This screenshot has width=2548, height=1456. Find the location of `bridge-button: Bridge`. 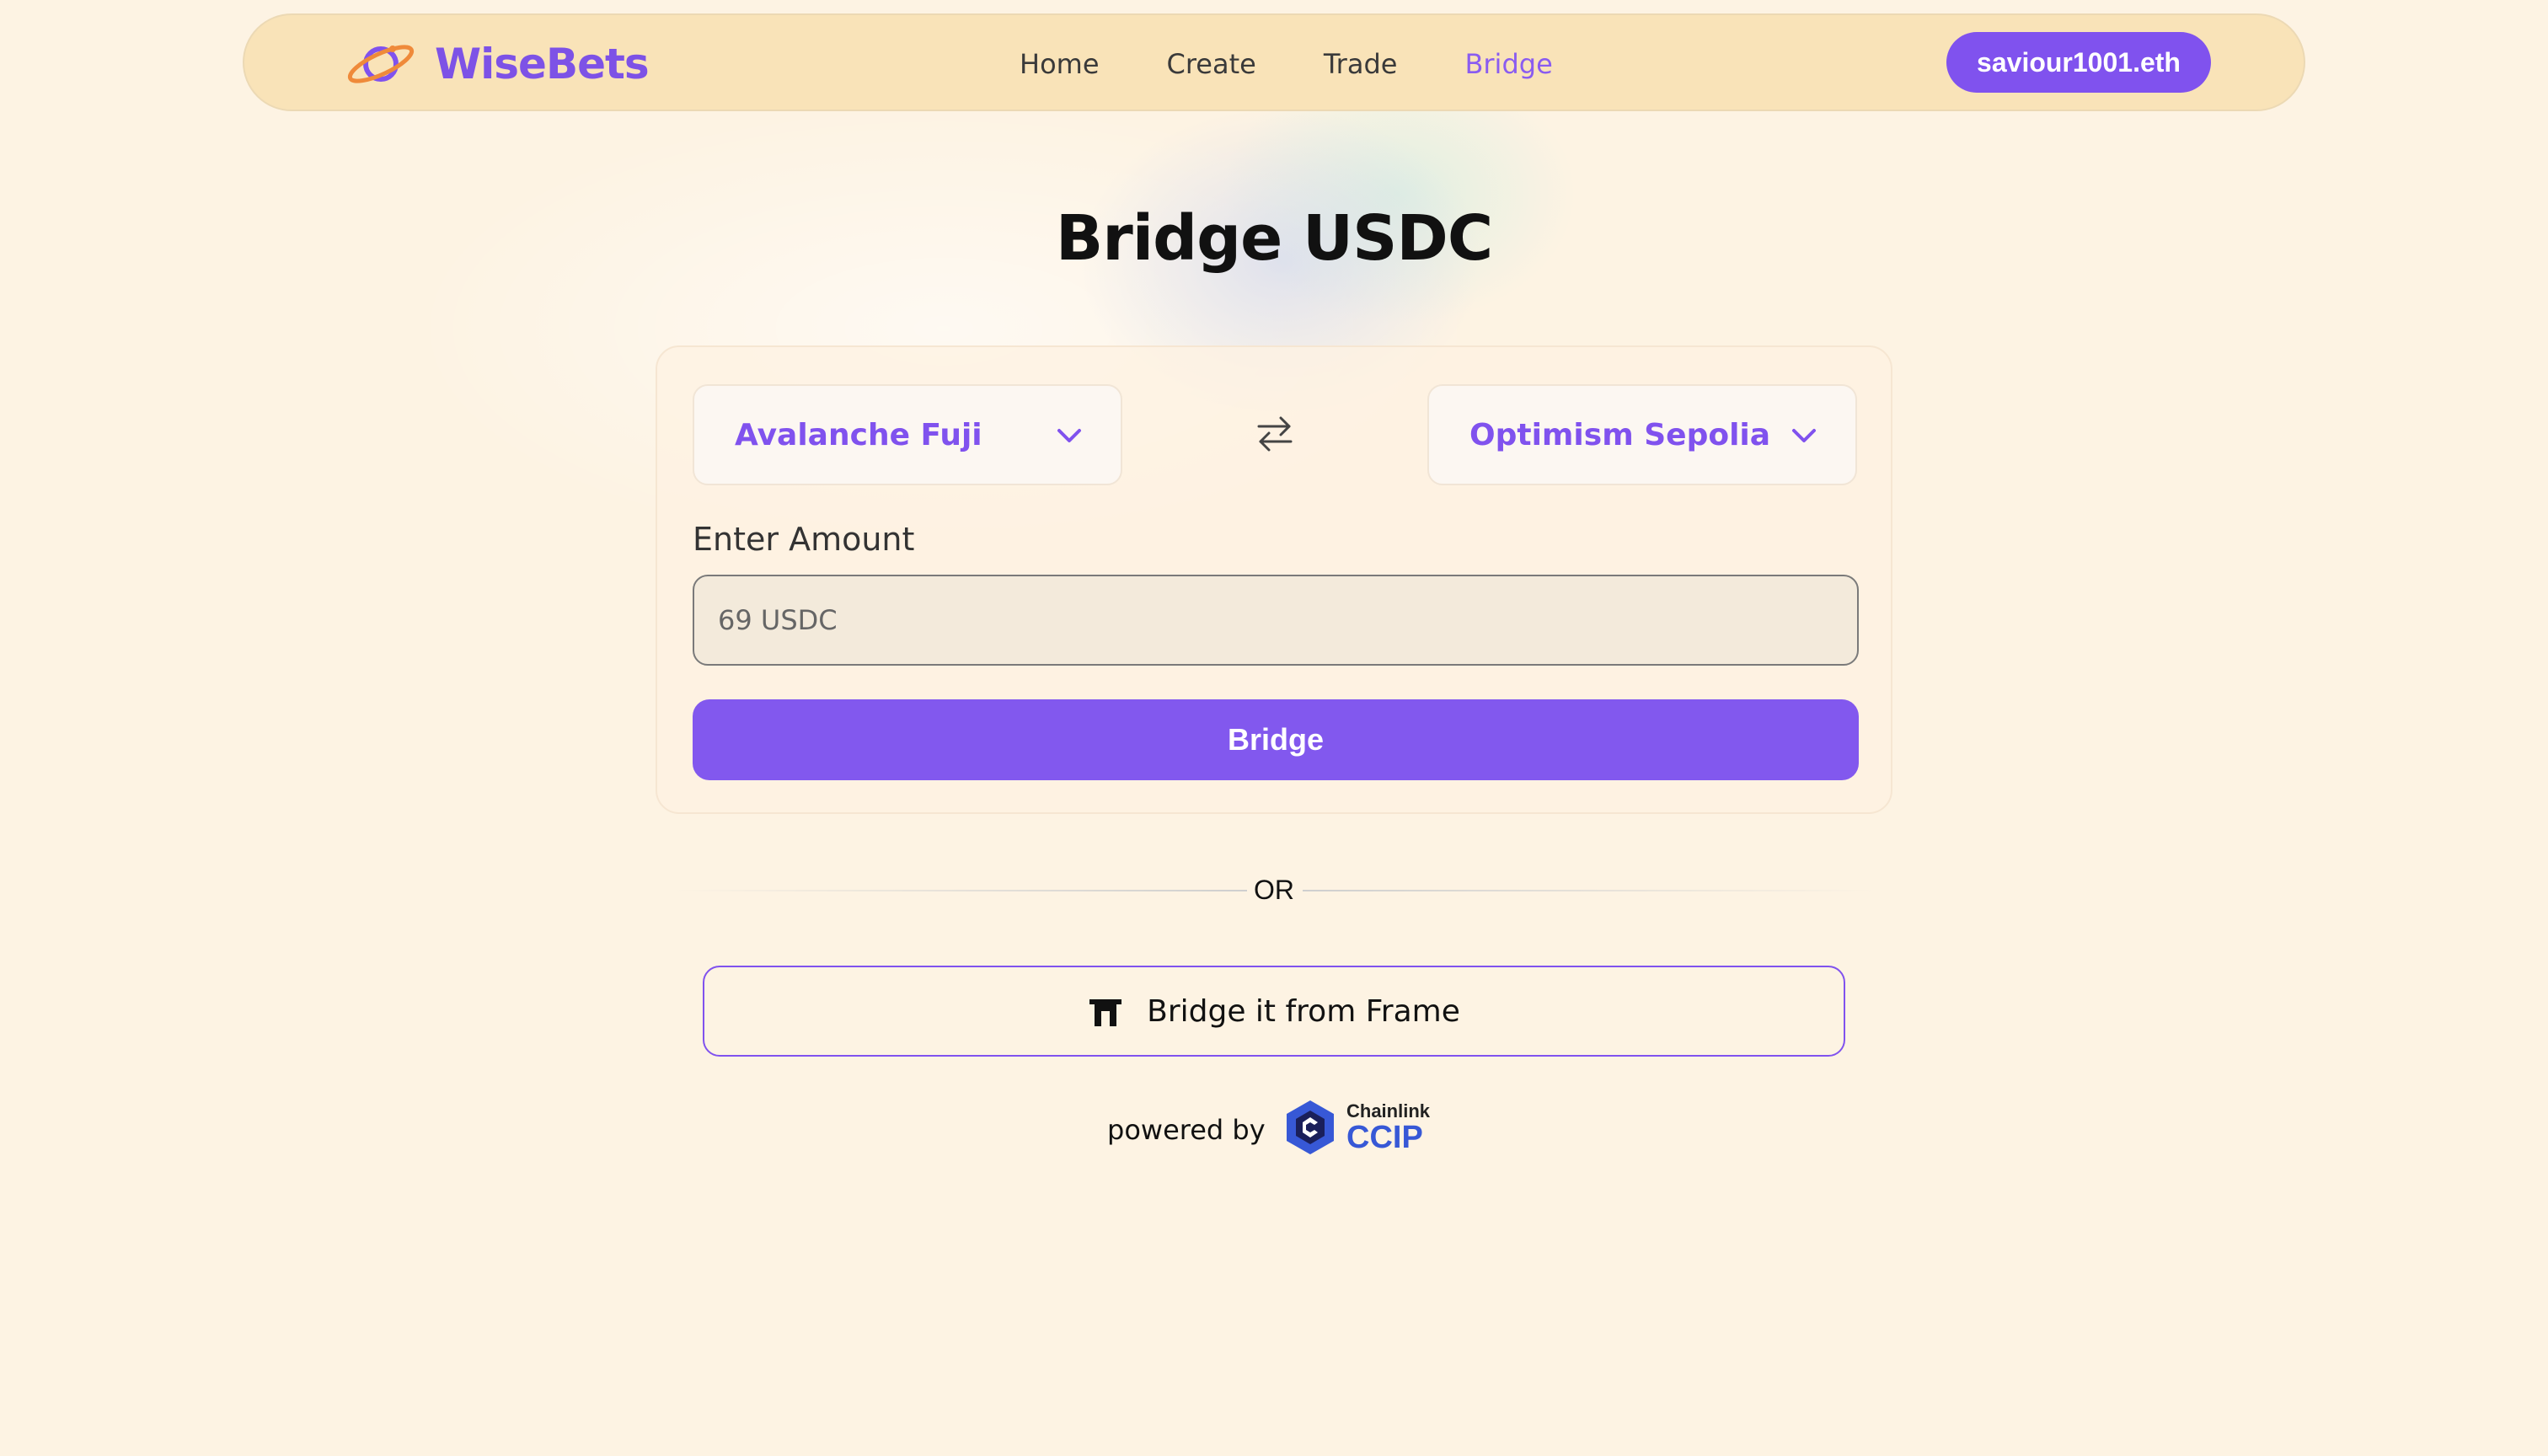

bridge-button: Bridge is located at coordinates (1276, 739).